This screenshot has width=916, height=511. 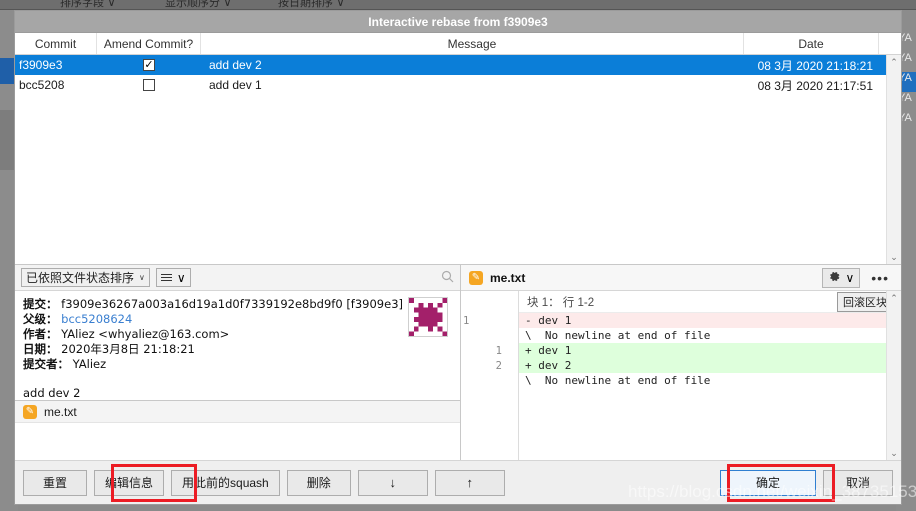 What do you see at coordinates (89, 364) in the screenshot?
I see `committer-value: YAliez` at bounding box center [89, 364].